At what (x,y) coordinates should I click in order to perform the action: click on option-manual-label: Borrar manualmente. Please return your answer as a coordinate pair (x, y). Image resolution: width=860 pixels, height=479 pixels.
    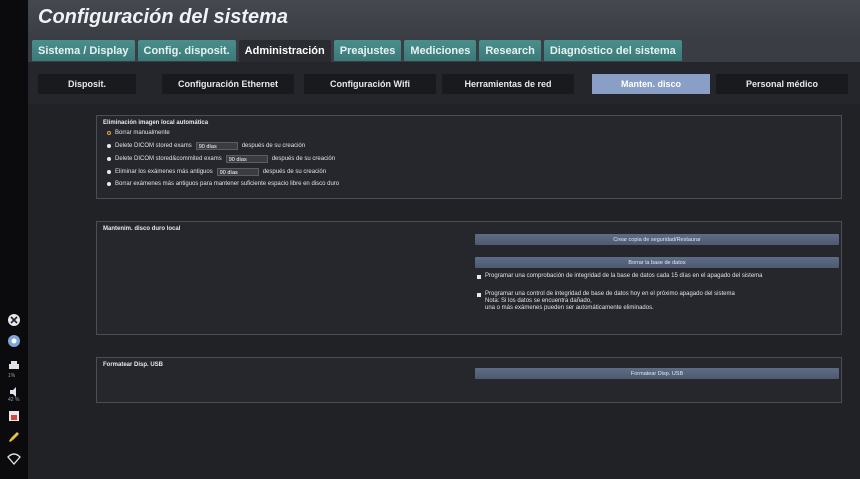
    Looking at the image, I should click on (142, 133).